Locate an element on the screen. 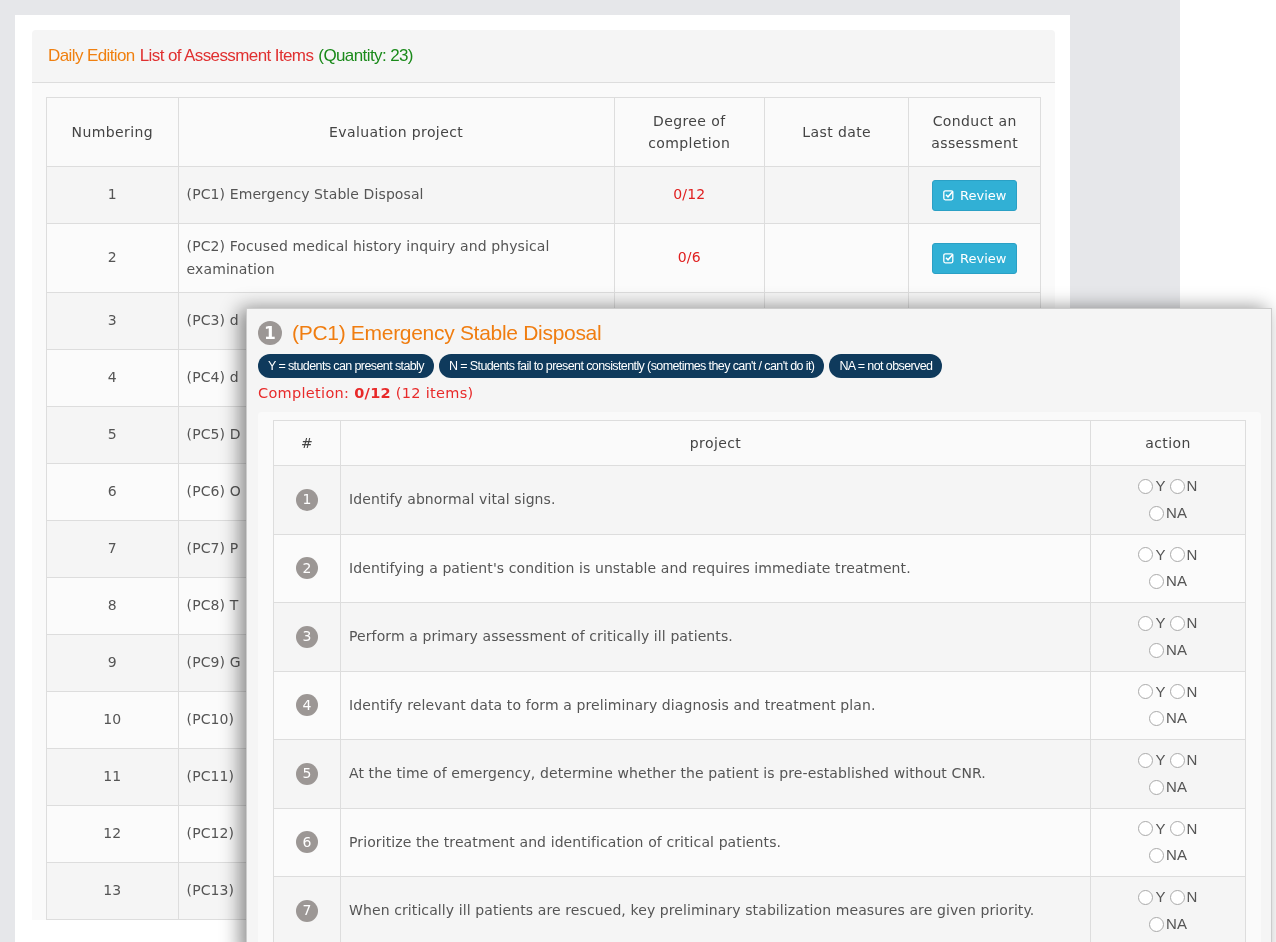 The height and width of the screenshot is (942, 1276). legend-badge: NA = not observed is located at coordinates (886, 366).